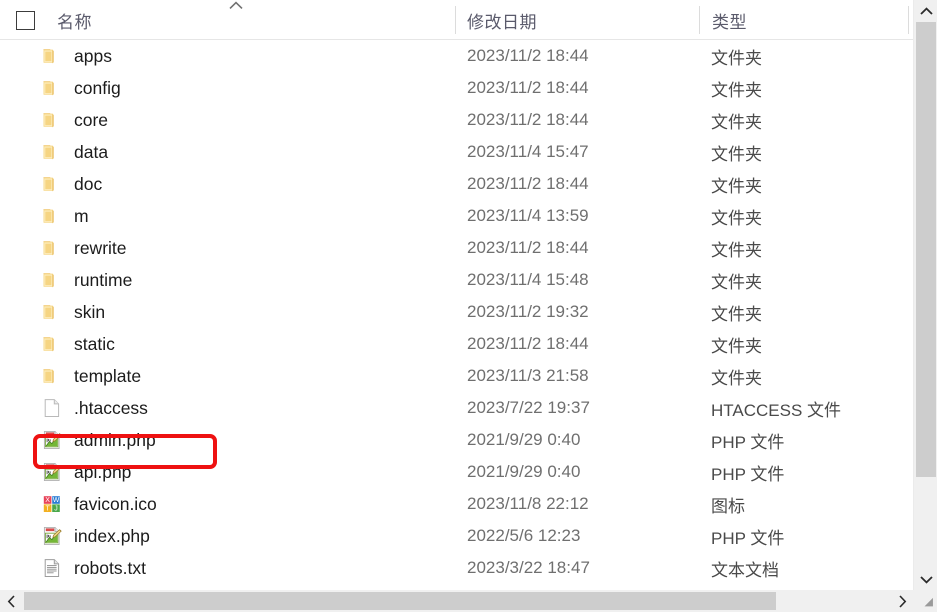  What do you see at coordinates (456, 88) in the screenshot?
I see `file-list-row: config 2023/11/2 18:44 文件夹` at bounding box center [456, 88].